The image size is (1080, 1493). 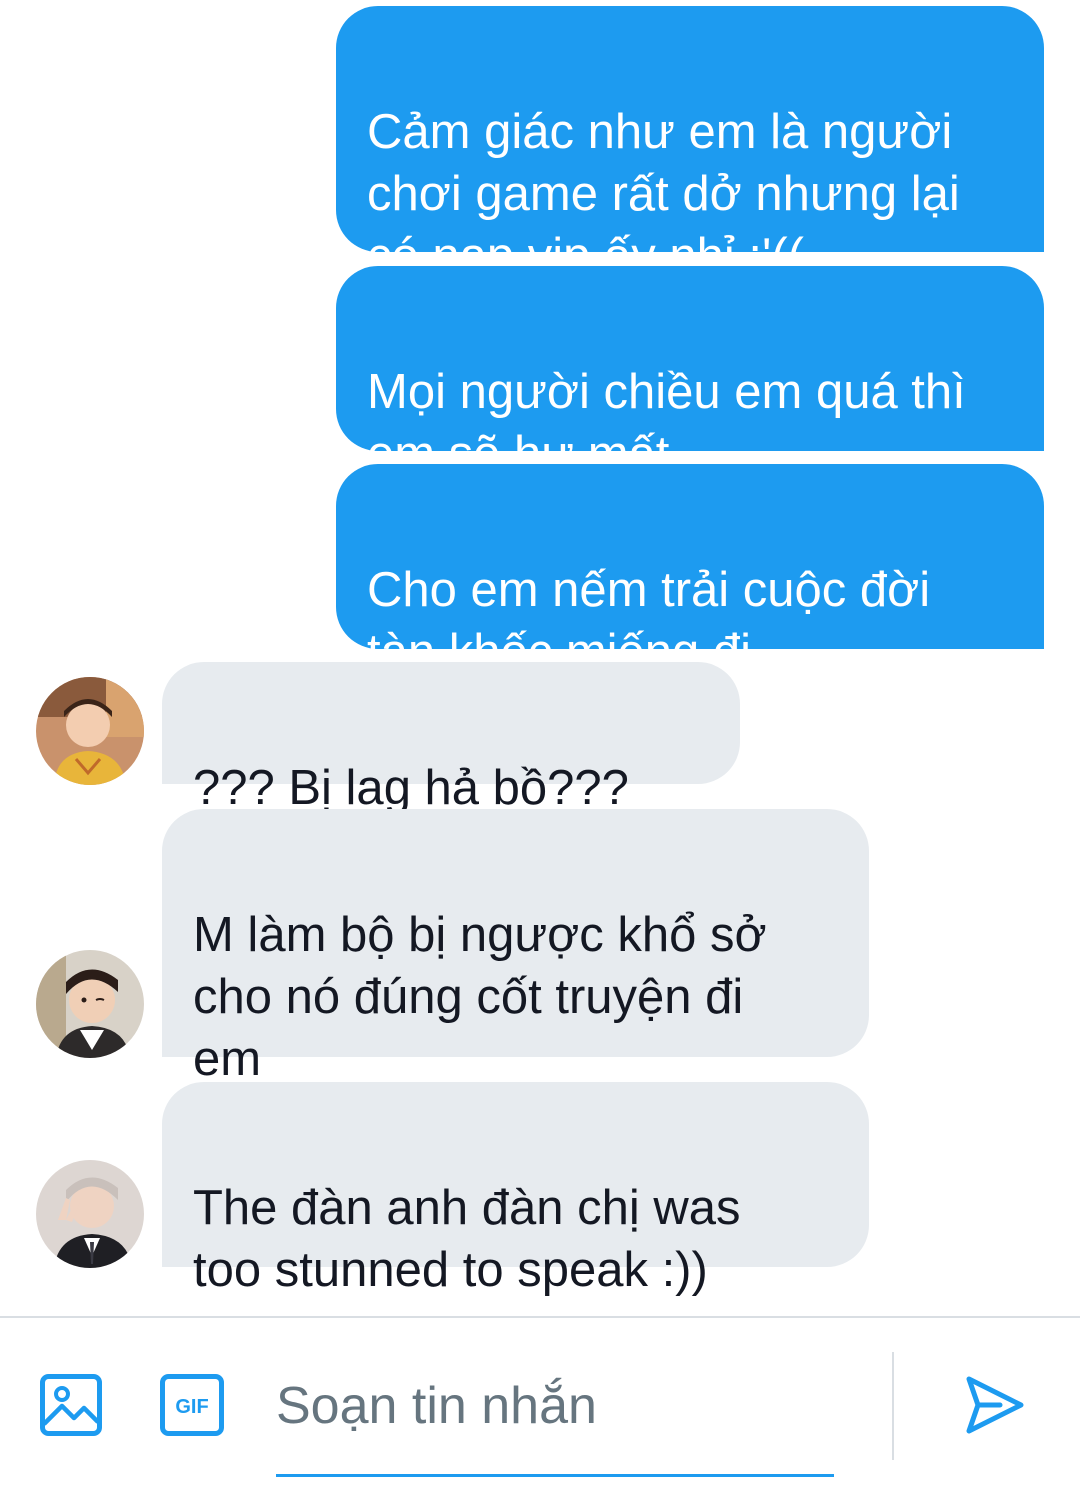 What do you see at coordinates (71, 1405) in the screenshot?
I see `image-icon` at bounding box center [71, 1405].